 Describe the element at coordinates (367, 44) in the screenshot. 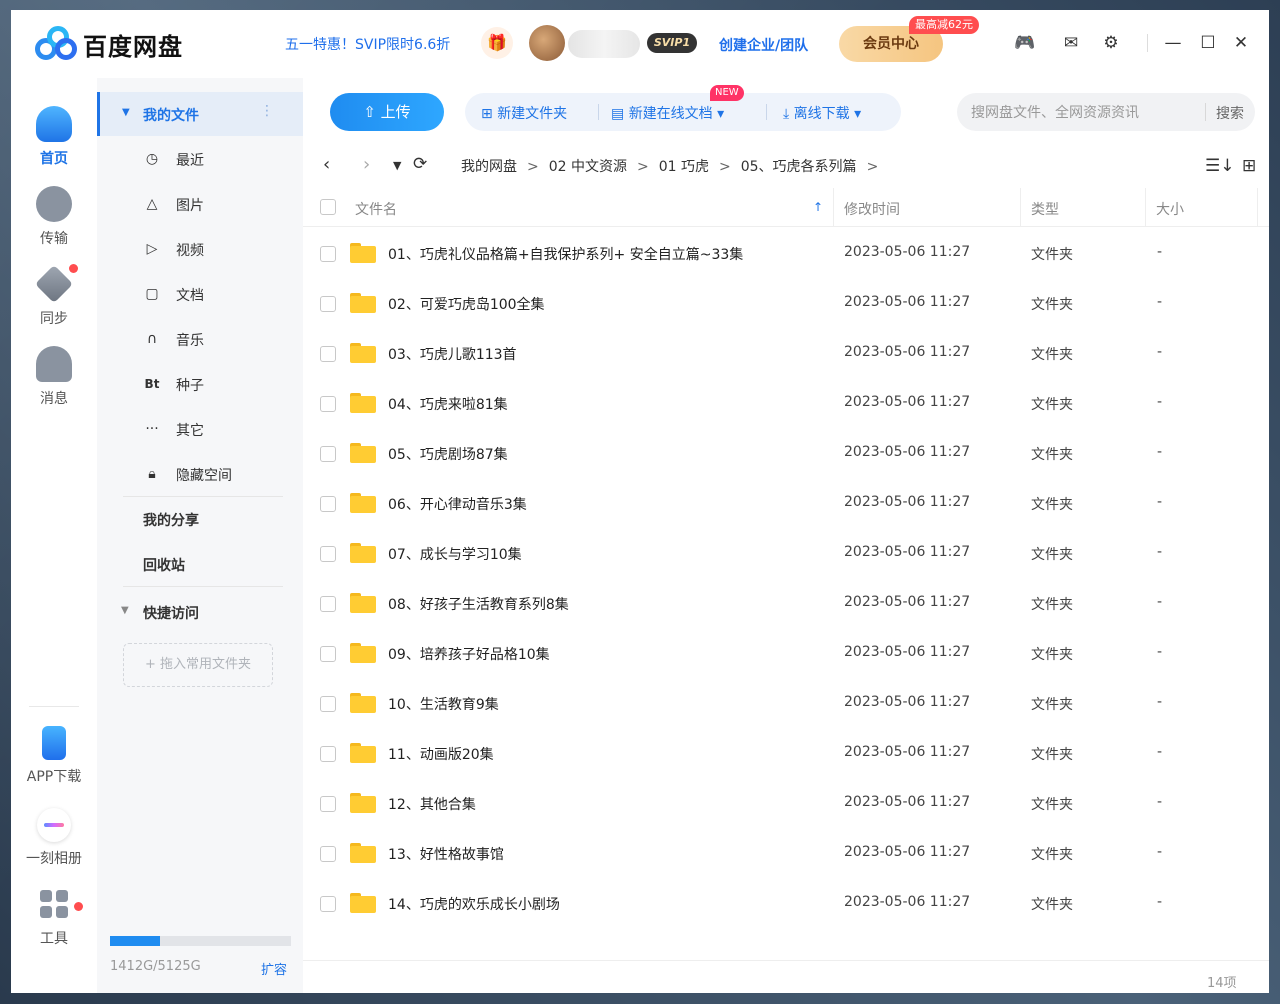

I see `promo-link: 五一特惠！SVIP限时6.6折` at that location.